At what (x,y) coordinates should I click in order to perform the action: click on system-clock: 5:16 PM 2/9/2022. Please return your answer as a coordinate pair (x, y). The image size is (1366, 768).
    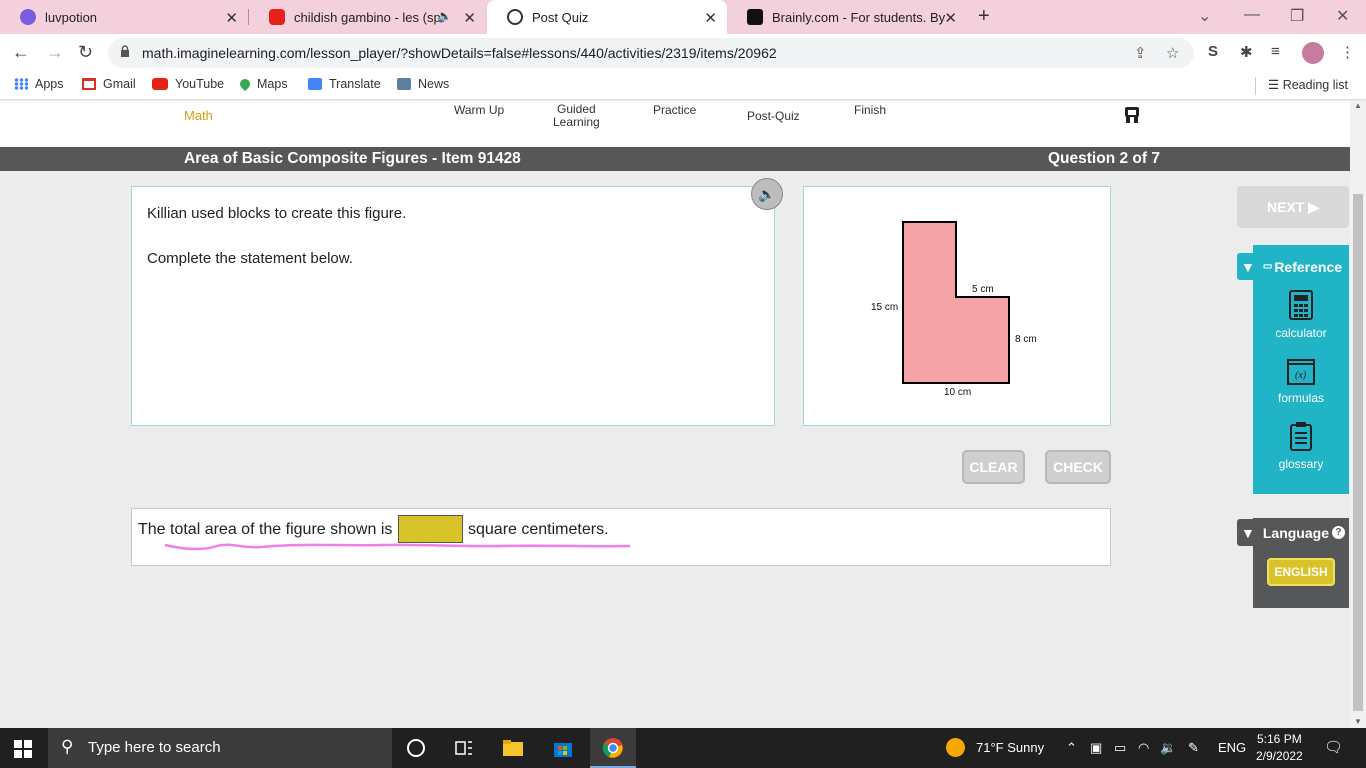
    Looking at the image, I should click on (1279, 748).